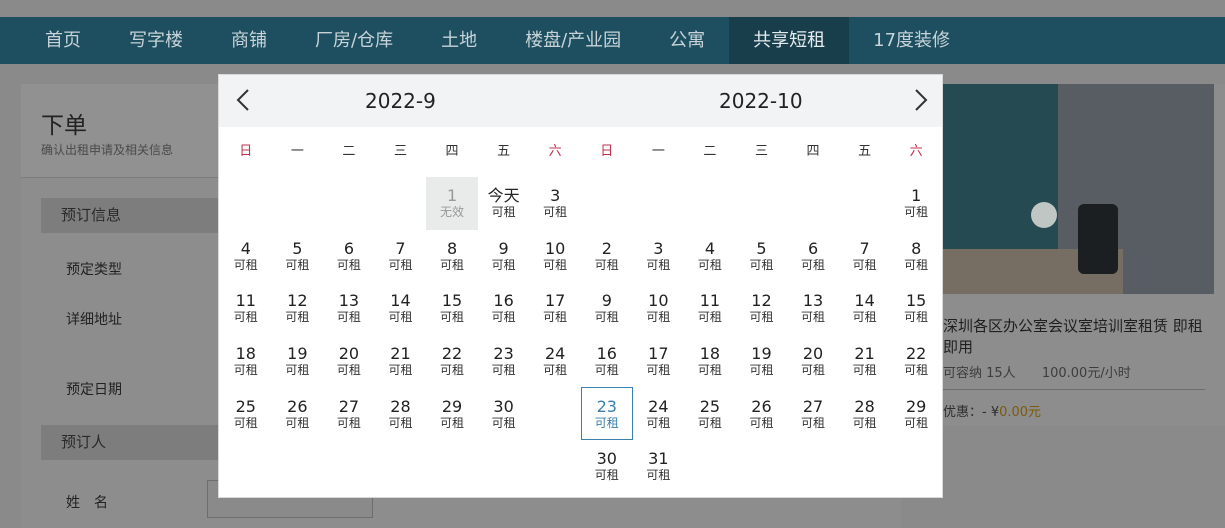 The image size is (1225, 528). Describe the element at coordinates (916, 203) in the screenshot. I see `day-cell: 1 可租` at that location.